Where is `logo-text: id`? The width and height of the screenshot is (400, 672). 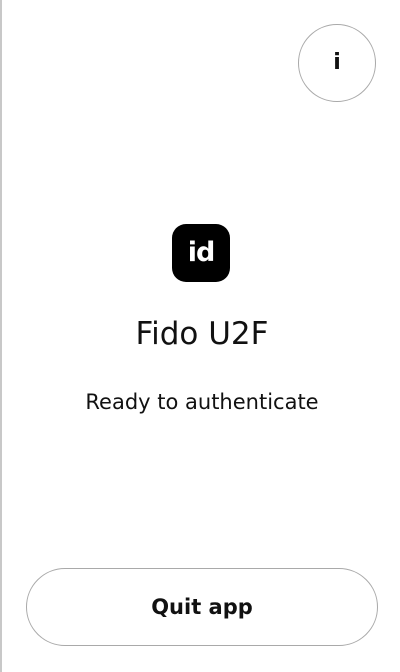
logo-text: id is located at coordinates (201, 252).